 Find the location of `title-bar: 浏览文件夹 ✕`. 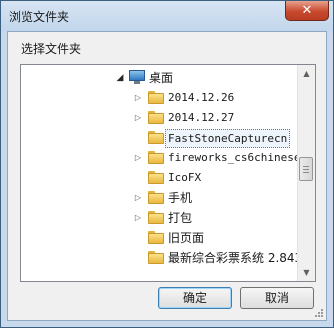

title-bar: 浏览文件夹 ✕ is located at coordinates (167, 16).